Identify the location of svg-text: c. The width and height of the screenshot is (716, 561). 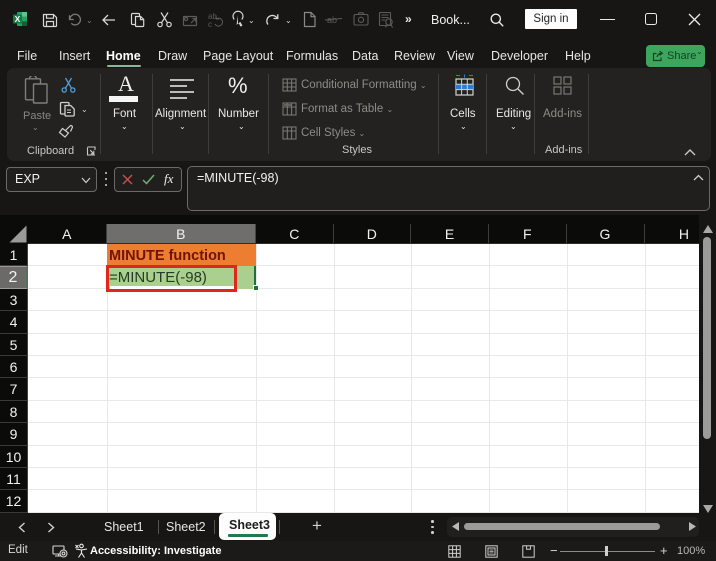
(210, 24).